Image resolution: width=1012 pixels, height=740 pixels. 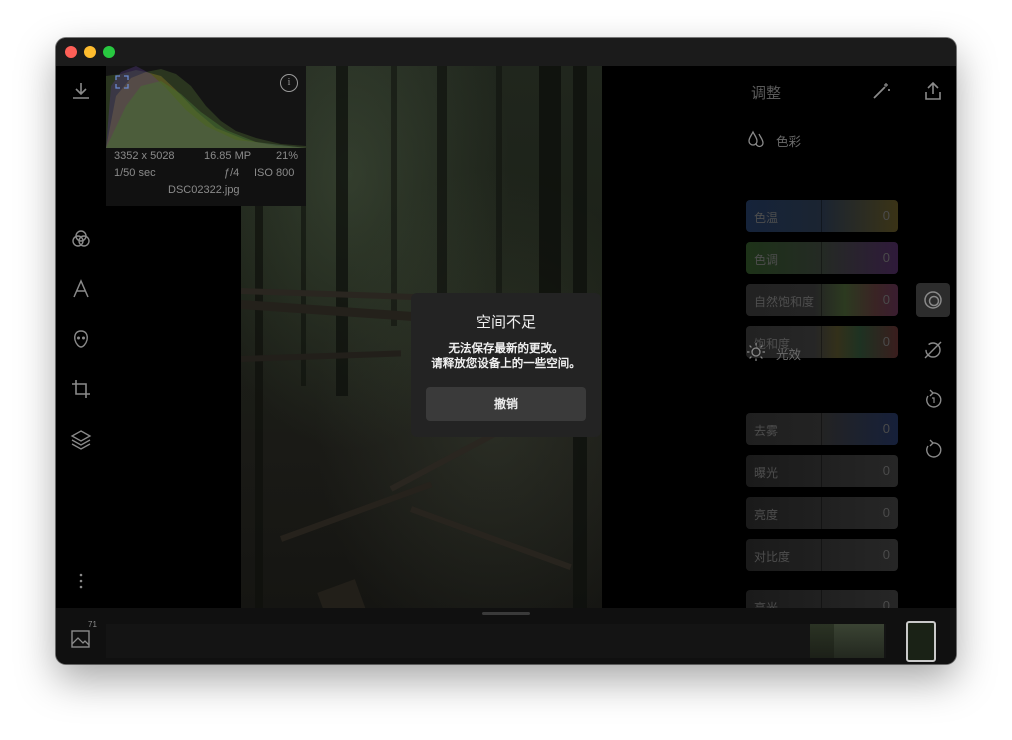 What do you see at coordinates (933, 91) in the screenshot?
I see `share-icon` at bounding box center [933, 91].